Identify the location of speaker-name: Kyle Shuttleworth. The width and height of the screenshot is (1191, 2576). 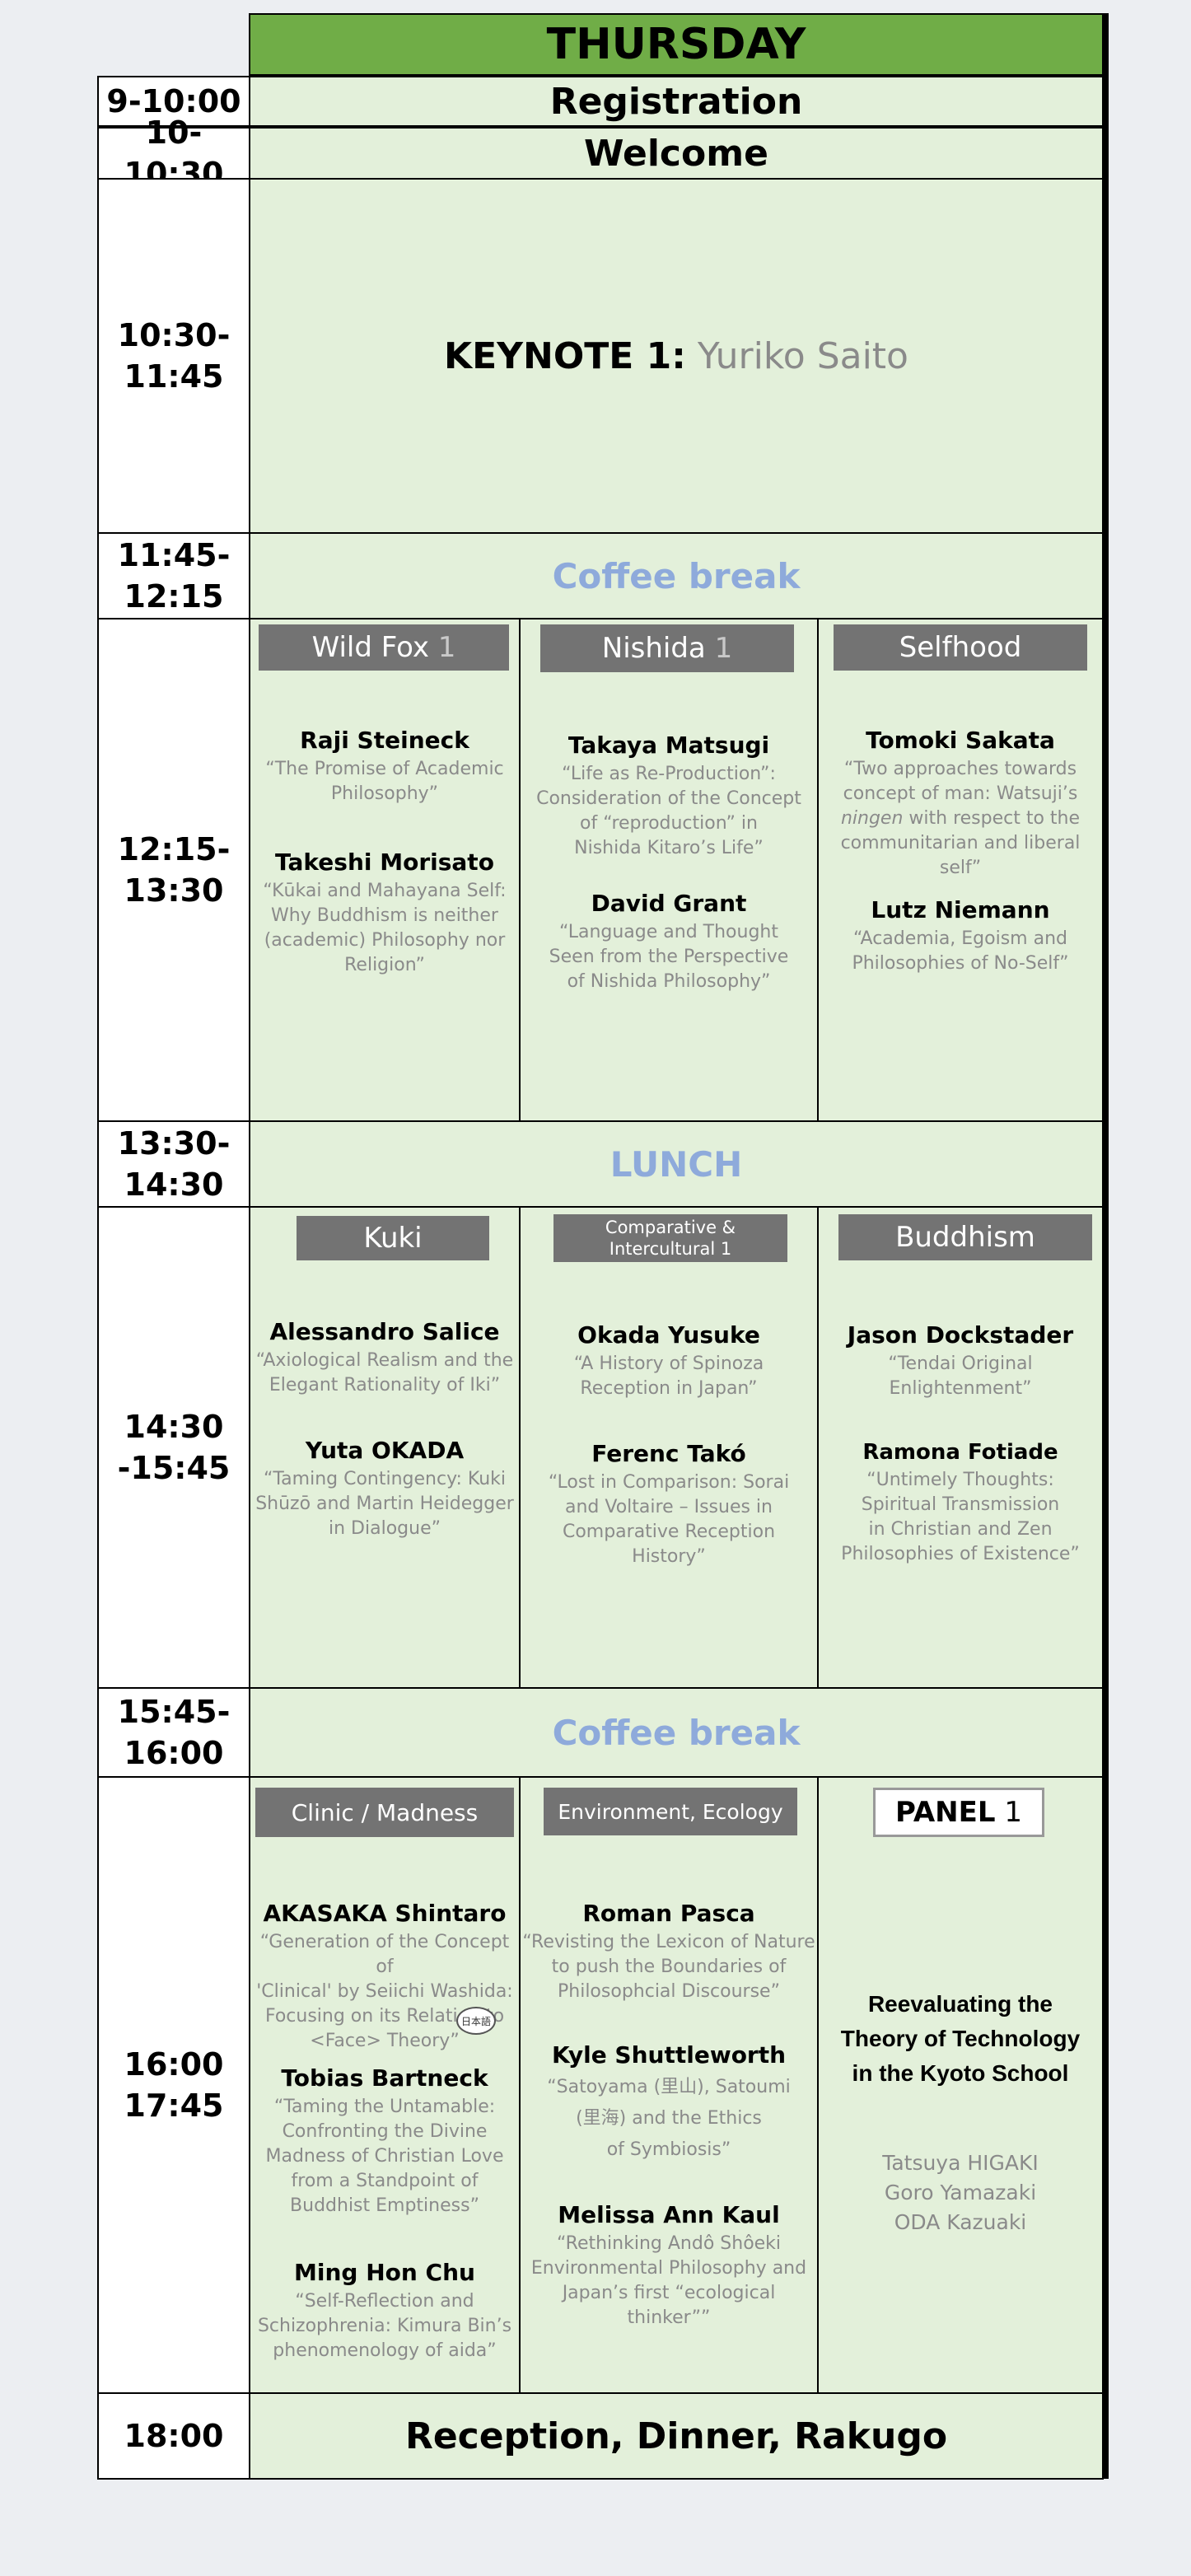
(669, 2055).